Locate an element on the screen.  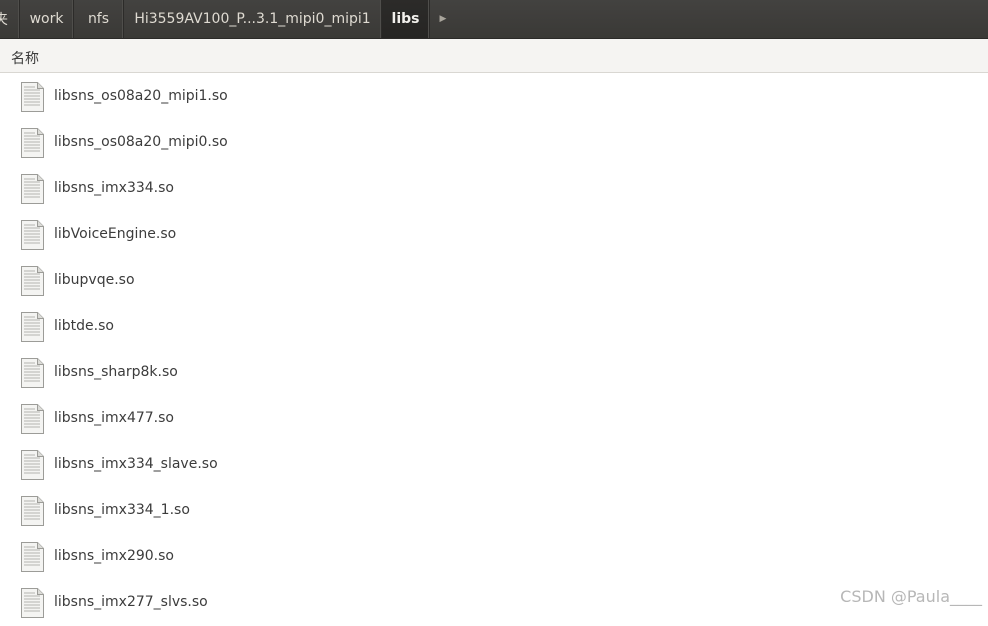
column-header-name: 名称 is located at coordinates (494, 56).